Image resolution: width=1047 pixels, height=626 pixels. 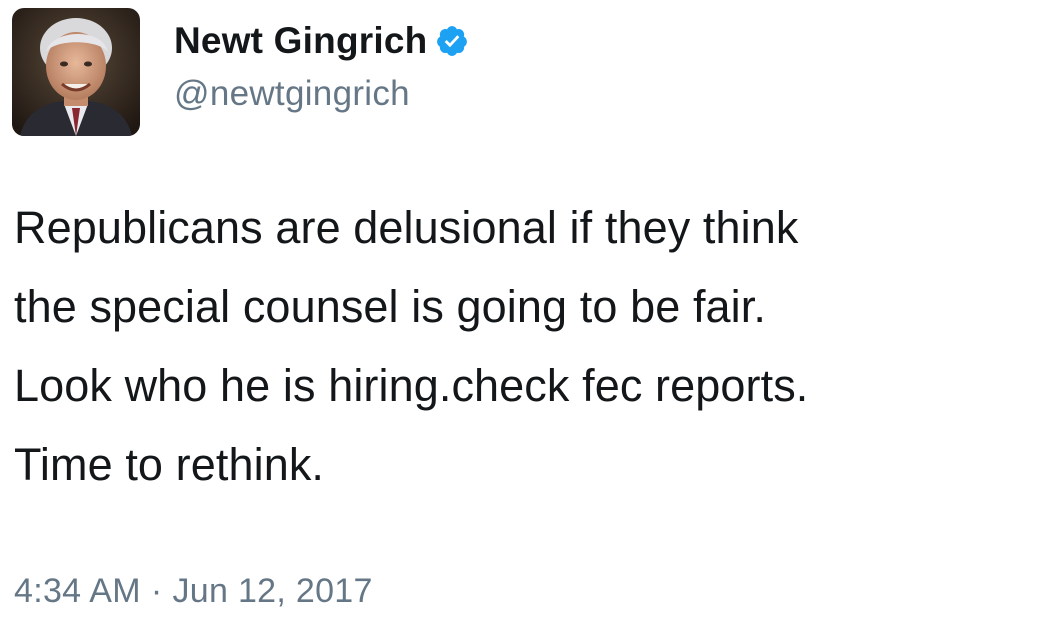 What do you see at coordinates (321, 94) in the screenshot?
I see `author-handle: @newtgingrich` at bounding box center [321, 94].